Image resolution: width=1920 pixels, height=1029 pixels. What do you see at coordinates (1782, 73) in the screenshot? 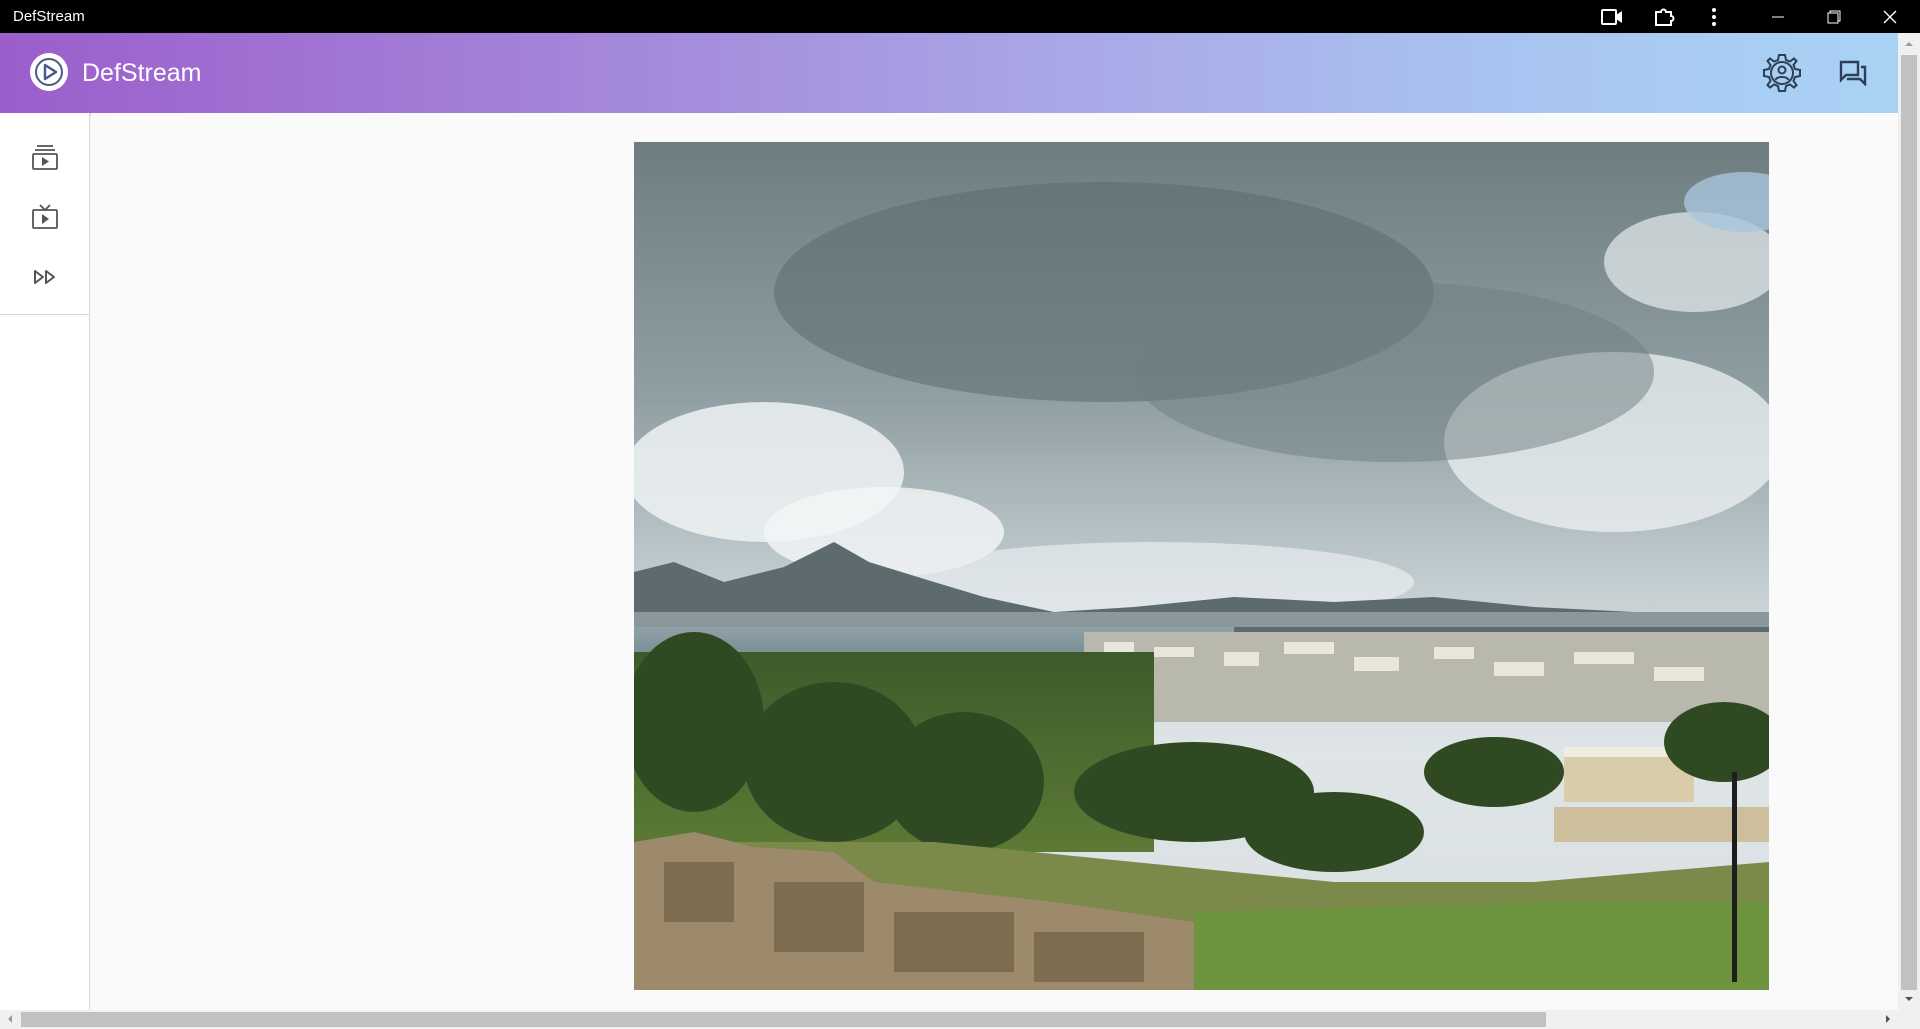
I see `account-settings-icon` at bounding box center [1782, 73].